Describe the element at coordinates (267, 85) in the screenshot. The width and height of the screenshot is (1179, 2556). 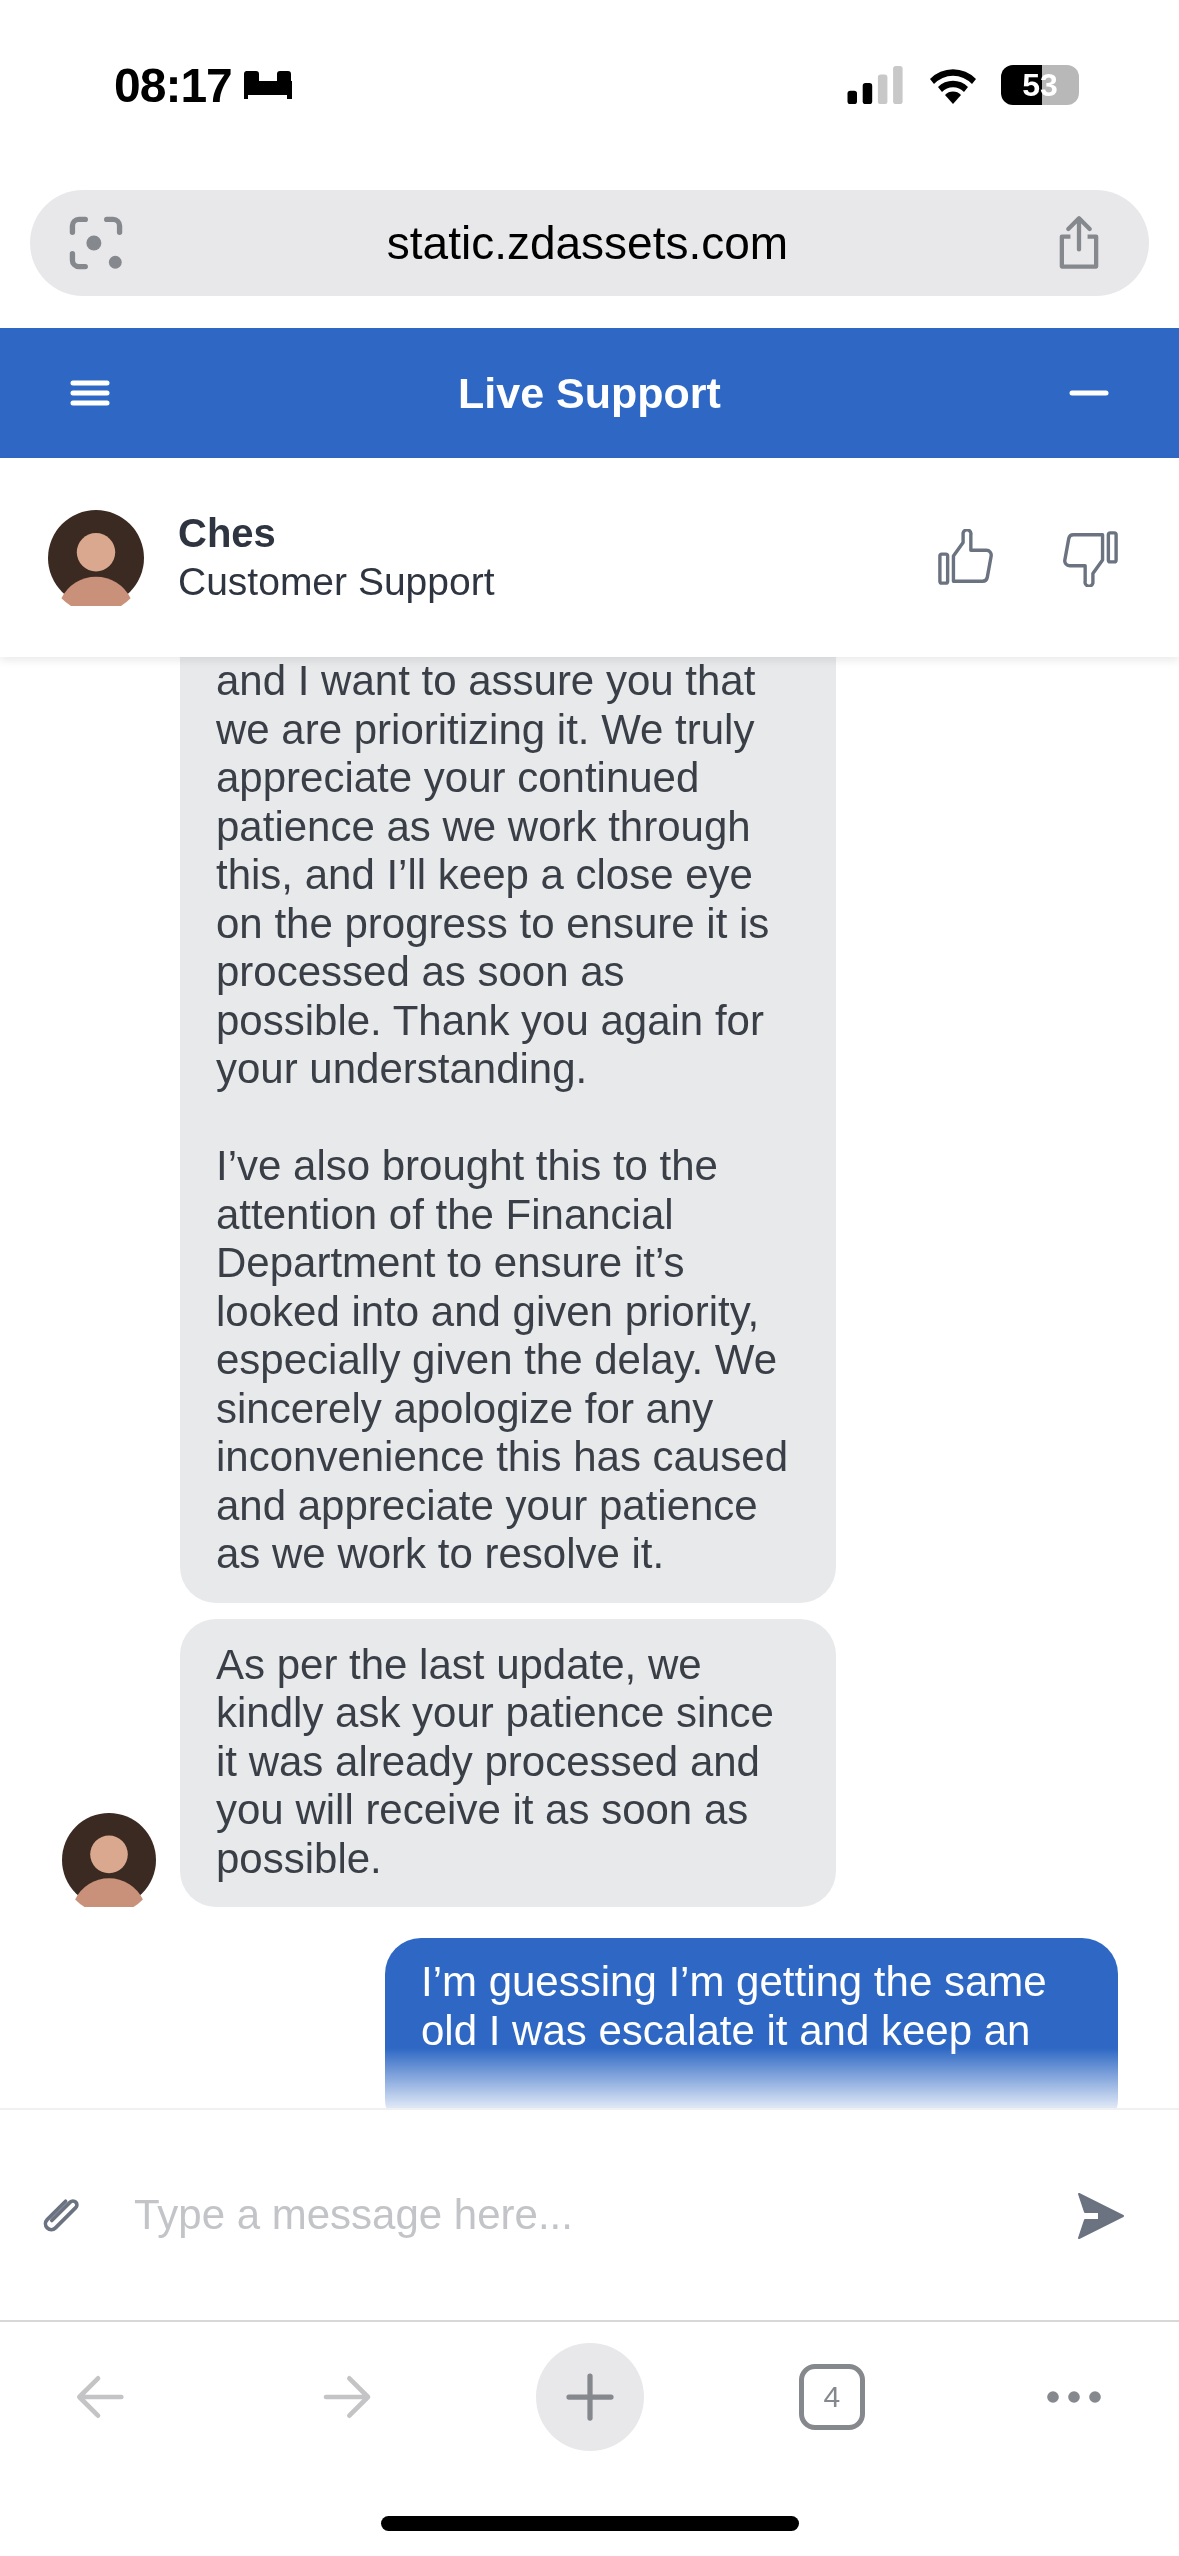
I see `bed-icon` at that location.